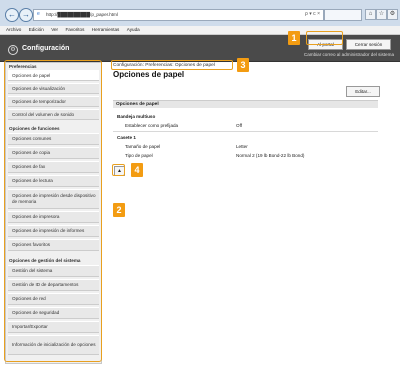  I want to click on favorites-icon: ☆, so click(381, 14).